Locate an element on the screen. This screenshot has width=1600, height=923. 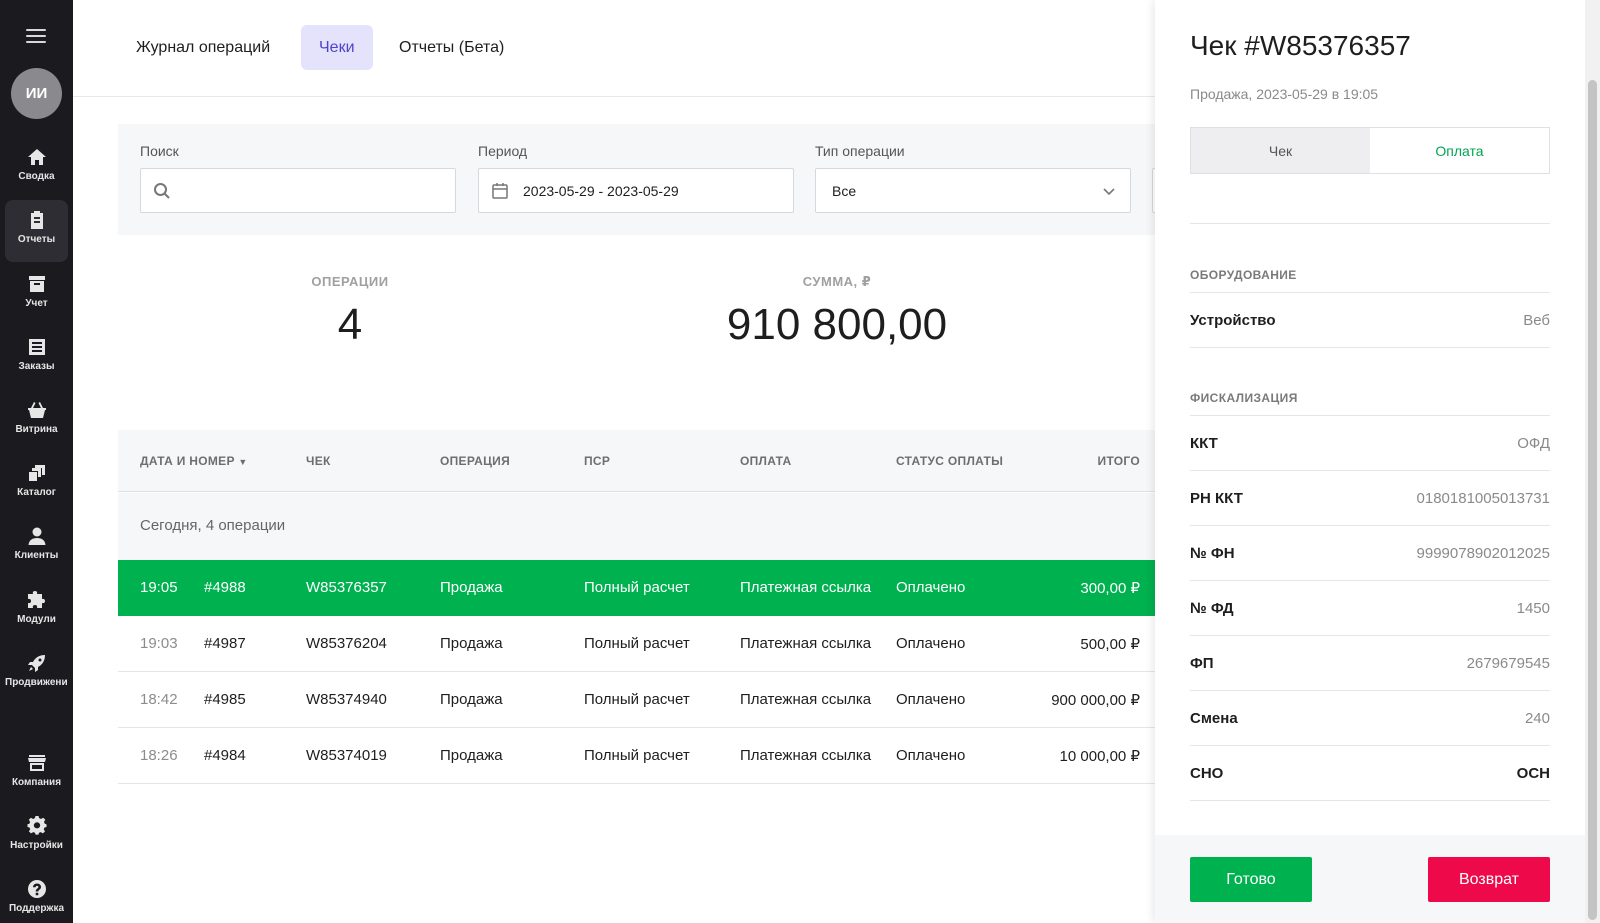
period-label: Период is located at coordinates (503, 151).